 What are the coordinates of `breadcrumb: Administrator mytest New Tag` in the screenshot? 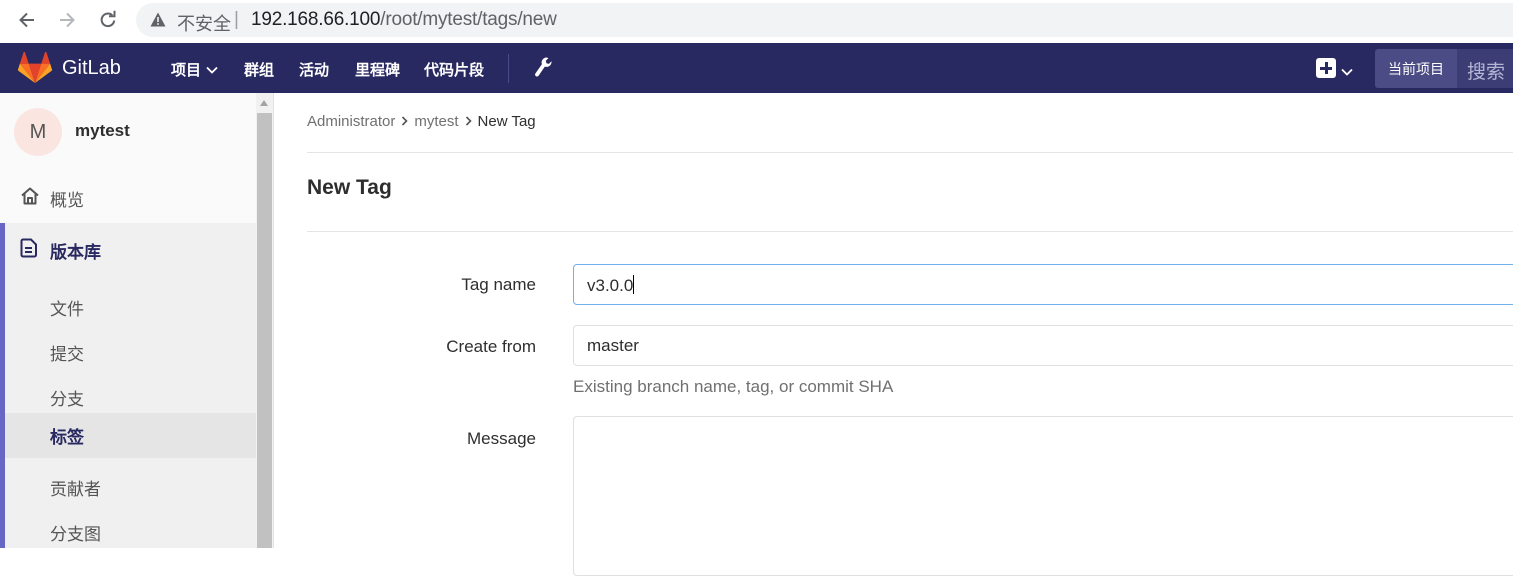 It's located at (421, 121).